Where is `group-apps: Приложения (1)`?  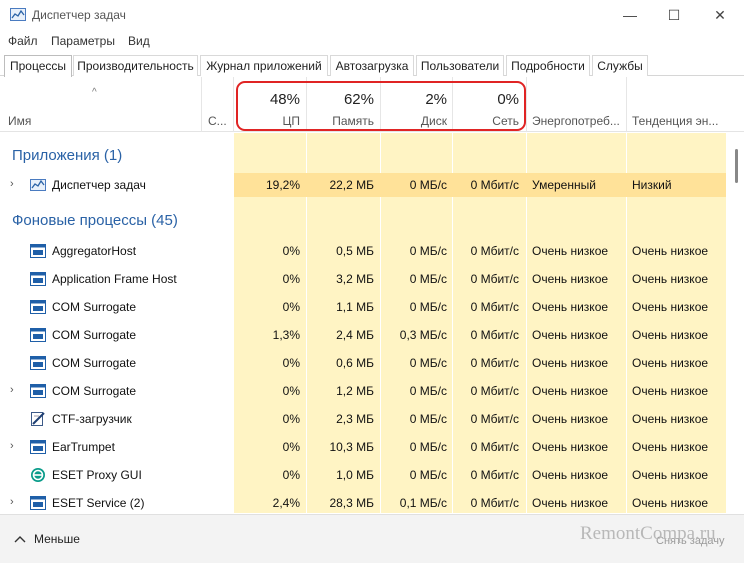 group-apps: Приложения (1) is located at coordinates (67, 155).